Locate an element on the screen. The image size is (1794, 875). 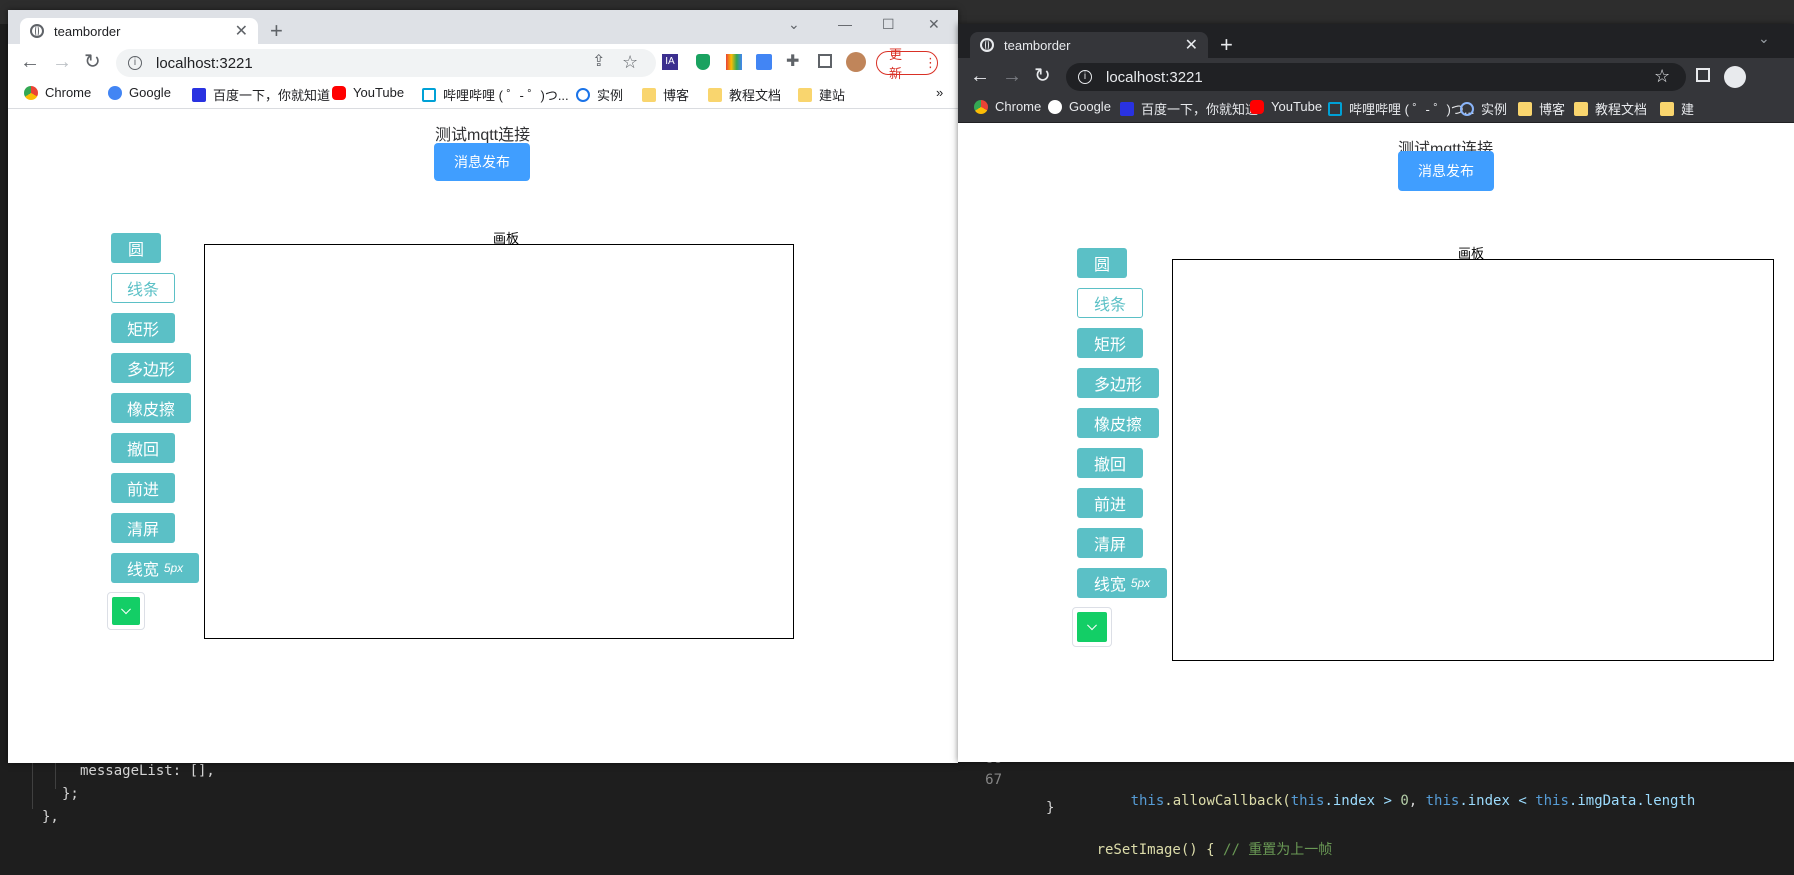
incognito-avatar is located at coordinates (1735, 77).